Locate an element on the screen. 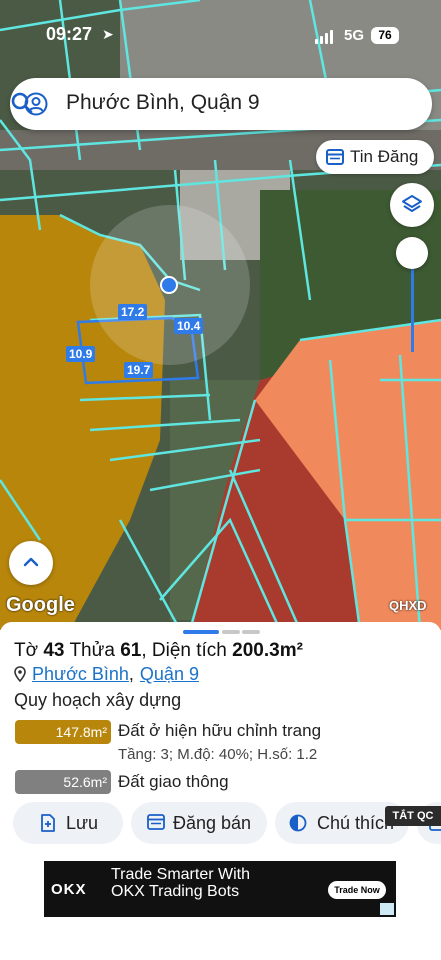 The image size is (441, 960). layer-code-label: QHXD is located at coordinates (408, 605).